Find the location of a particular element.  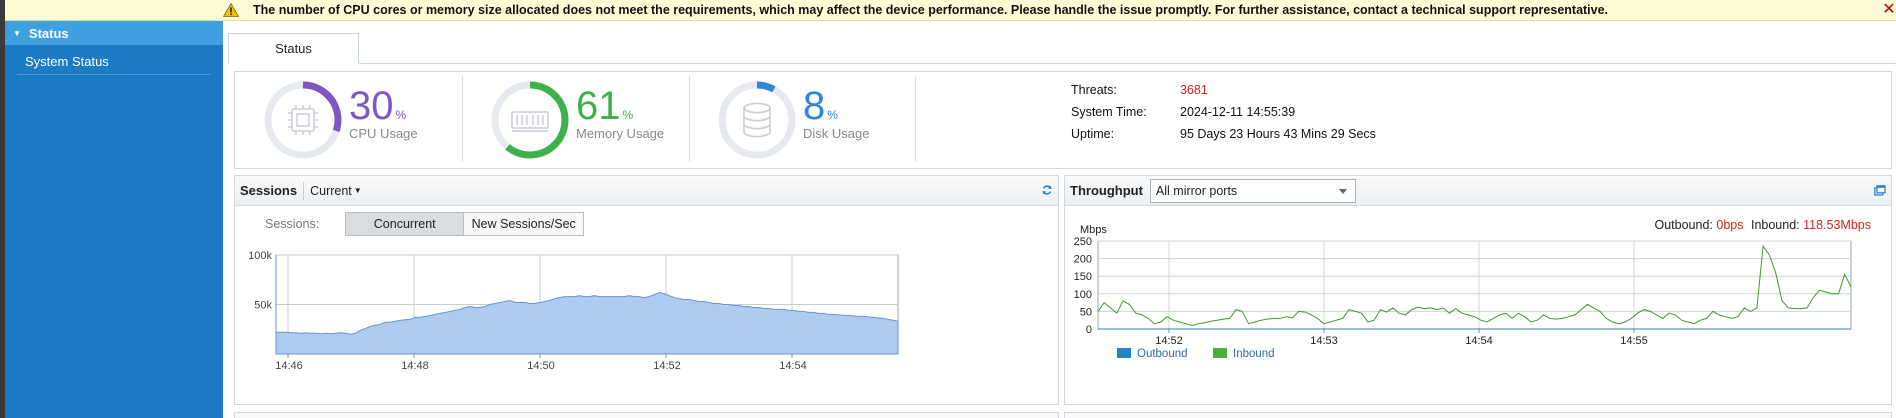

throughput-y-tick-label: 150 is located at coordinates (1083, 277).